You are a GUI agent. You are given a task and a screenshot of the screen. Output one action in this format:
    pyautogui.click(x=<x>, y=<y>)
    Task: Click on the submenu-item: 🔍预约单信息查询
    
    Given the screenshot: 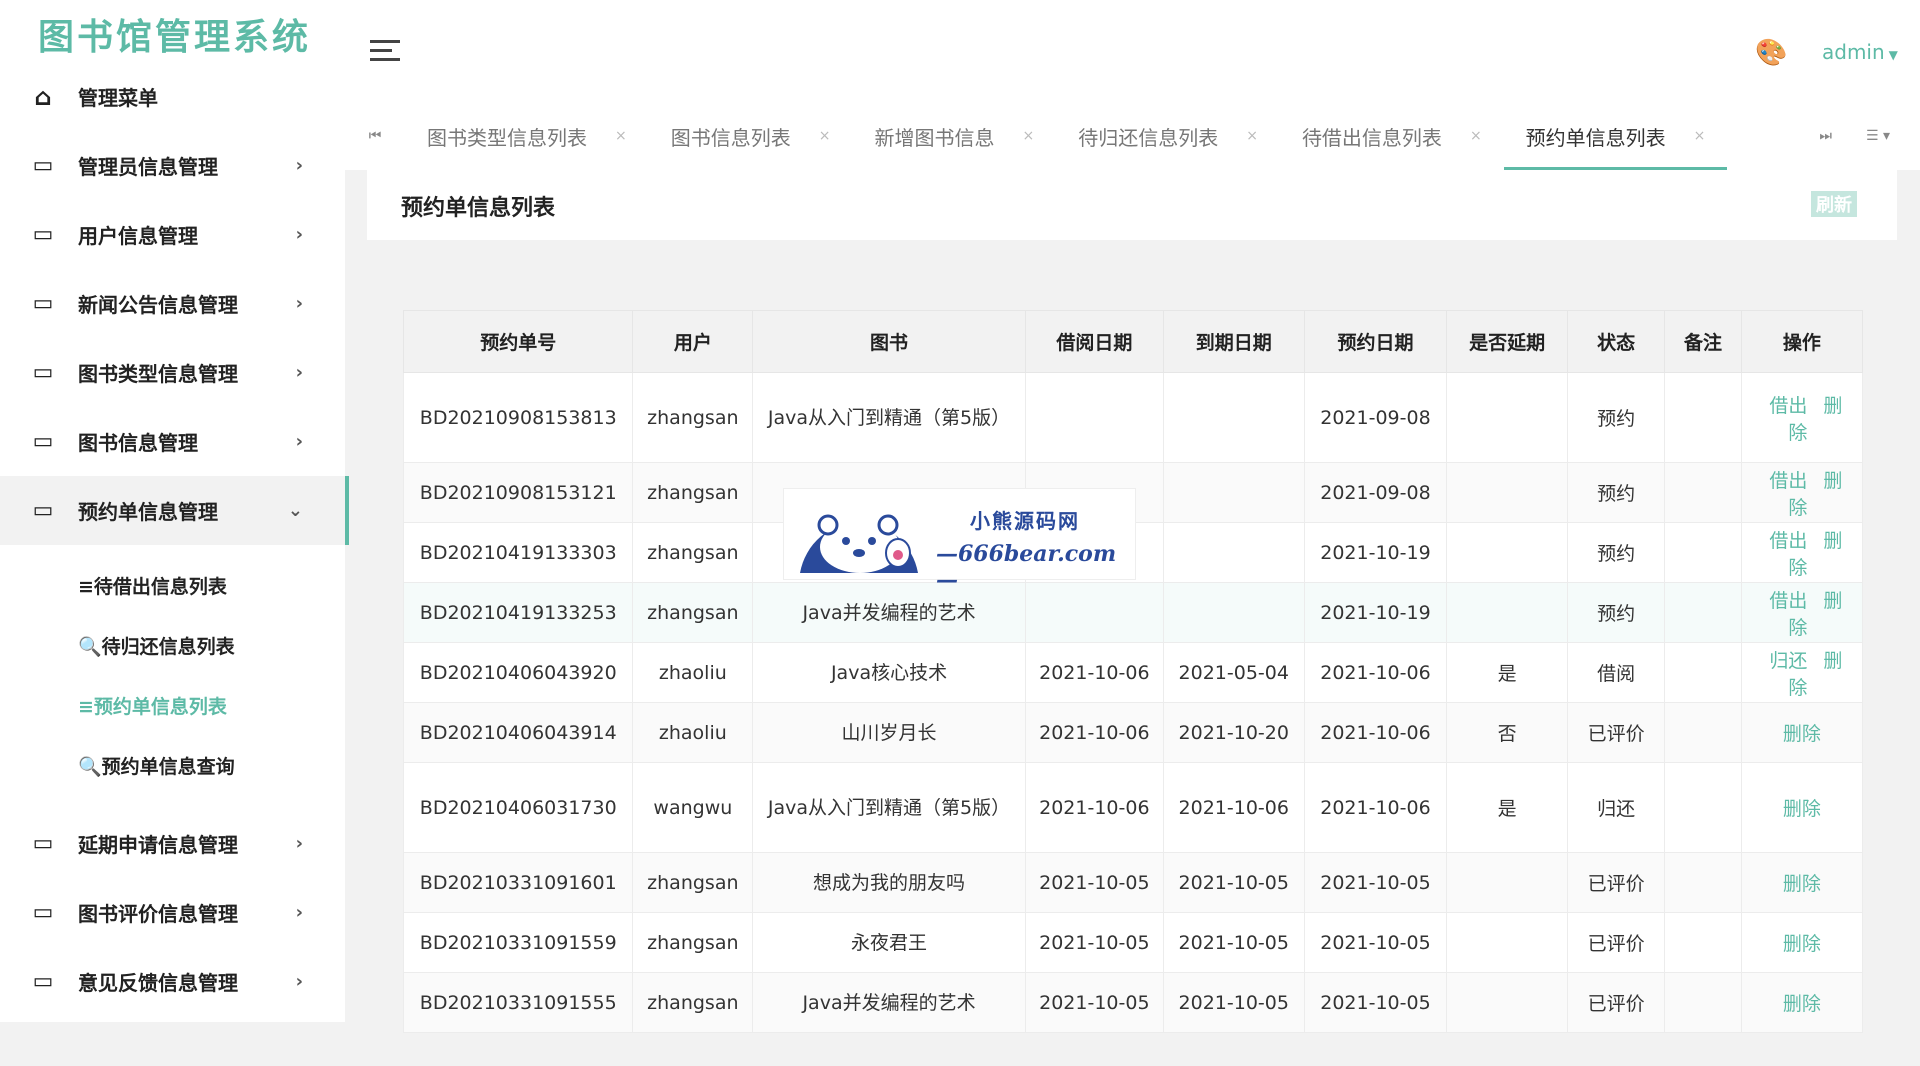 What is the action you would take?
    pyautogui.click(x=172, y=765)
    